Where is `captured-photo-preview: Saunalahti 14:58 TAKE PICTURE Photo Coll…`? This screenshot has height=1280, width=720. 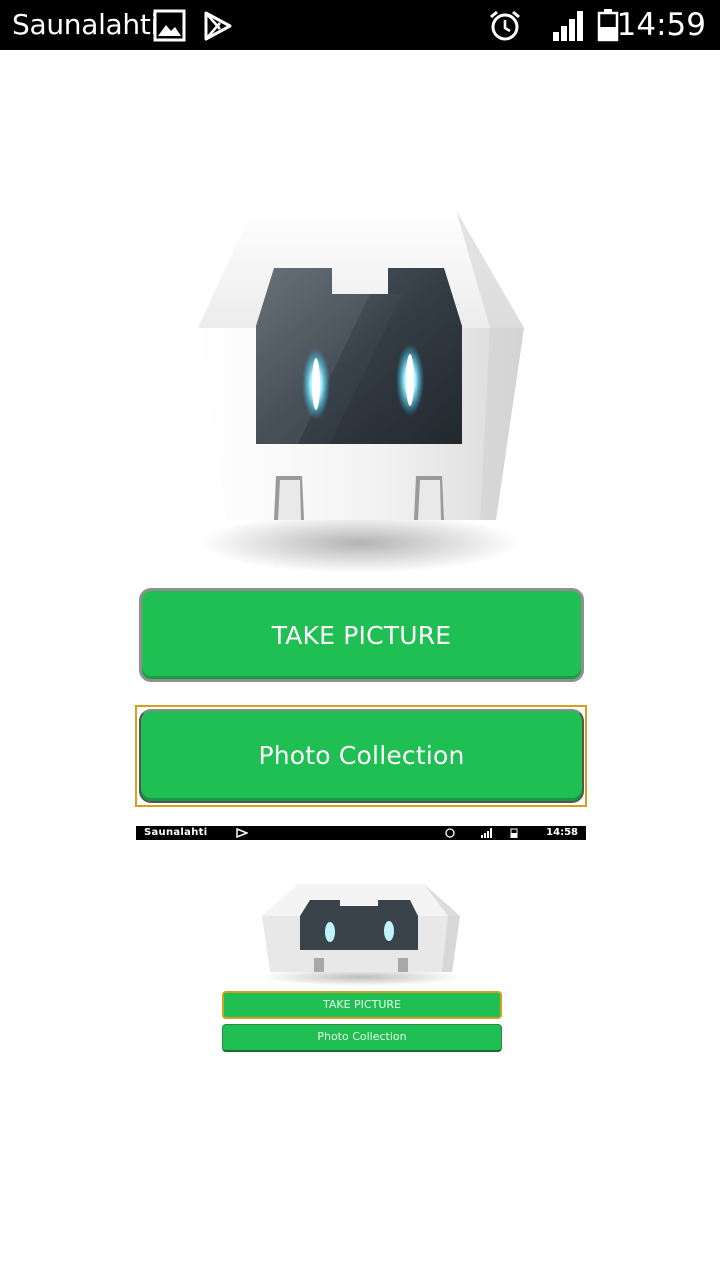 captured-photo-preview: Saunalahti 14:58 TAKE PICTURE Photo Coll… is located at coordinates (361, 946).